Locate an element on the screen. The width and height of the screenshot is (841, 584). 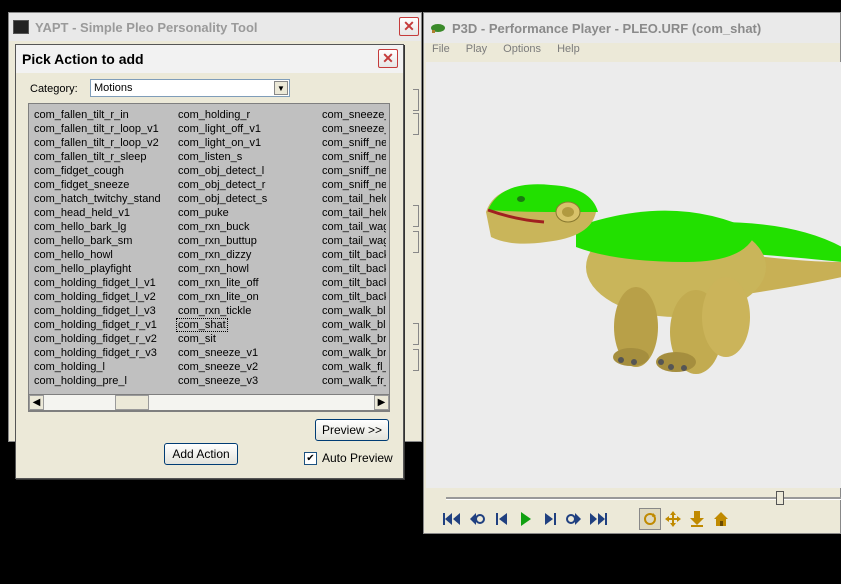
list-item: com_hatch_twitchy_stand is located at coordinates (97, 199).